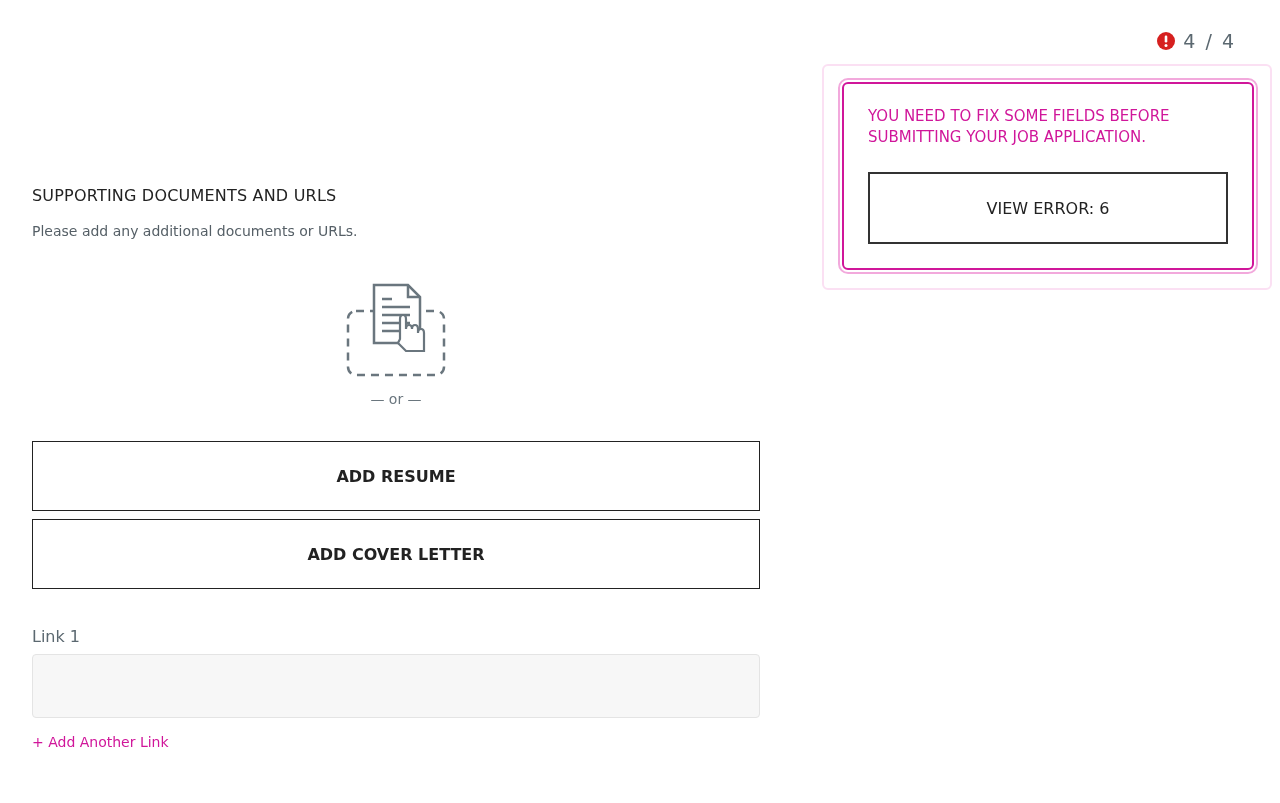  What do you see at coordinates (396, 330) in the screenshot?
I see `document-upload-icon` at bounding box center [396, 330].